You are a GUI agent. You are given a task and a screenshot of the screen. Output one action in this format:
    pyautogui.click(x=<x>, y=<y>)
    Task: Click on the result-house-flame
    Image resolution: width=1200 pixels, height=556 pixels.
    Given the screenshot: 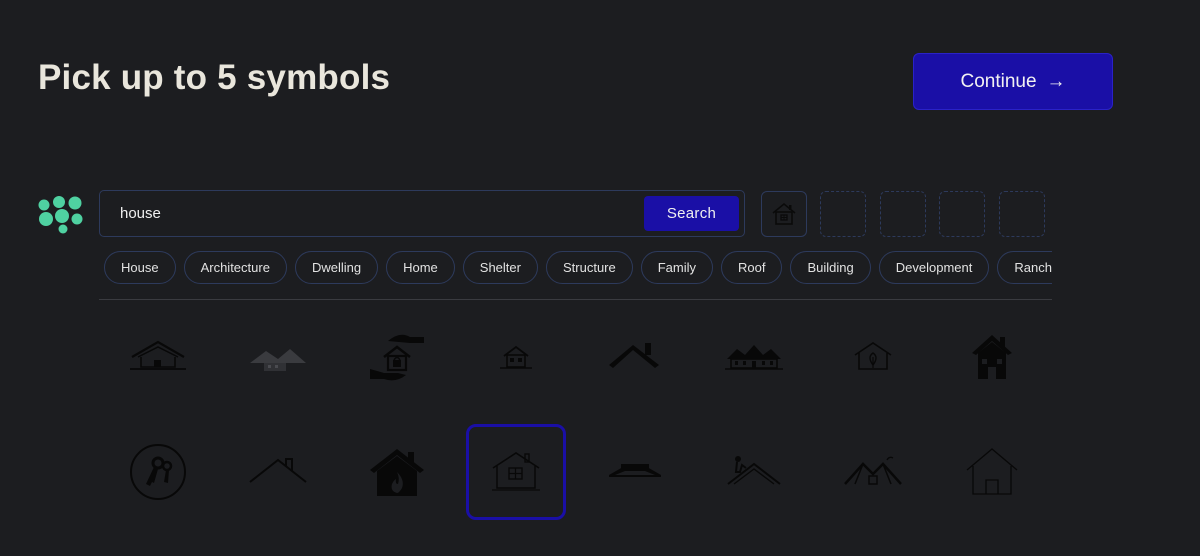 What is the action you would take?
    pyautogui.click(x=397, y=472)
    